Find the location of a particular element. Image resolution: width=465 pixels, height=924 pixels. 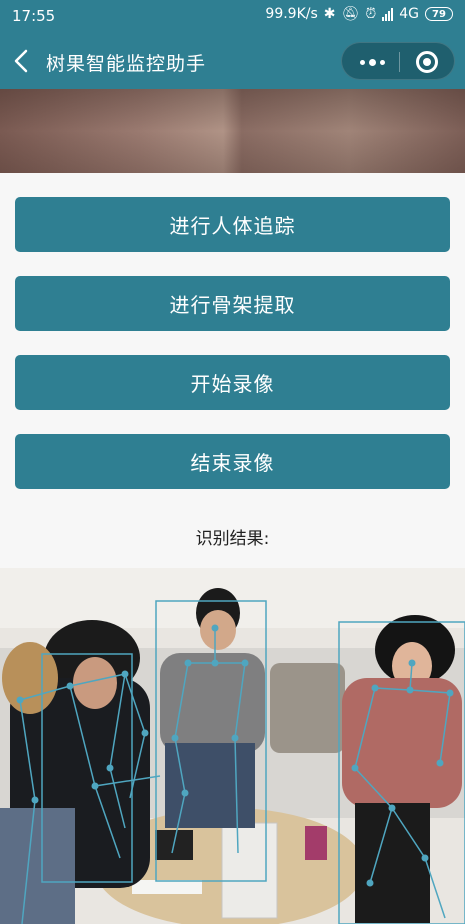

network-speed: 99.9K/s is located at coordinates (291, 14).